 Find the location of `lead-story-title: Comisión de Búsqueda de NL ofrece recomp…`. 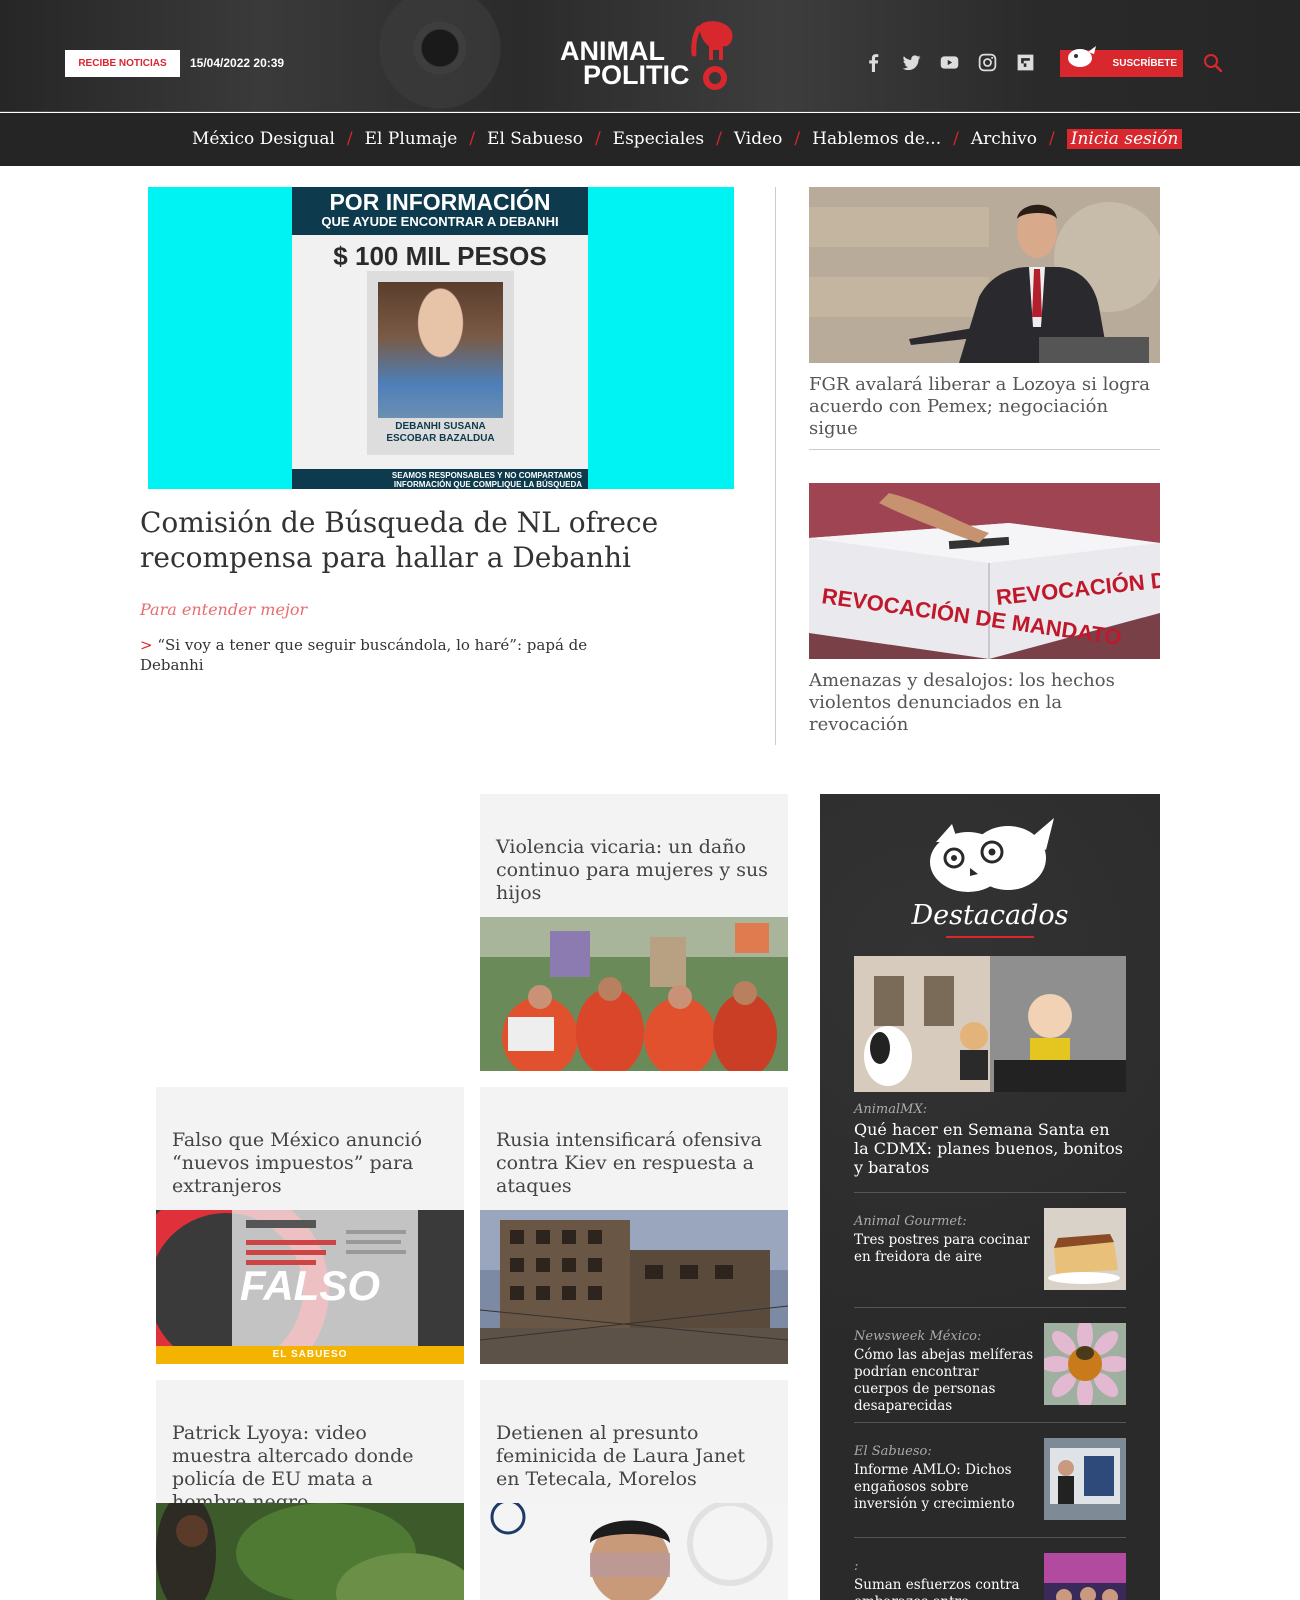

lead-story-title: Comisión de Búsqueda de NL ofrece recomp… is located at coordinates (420, 540).